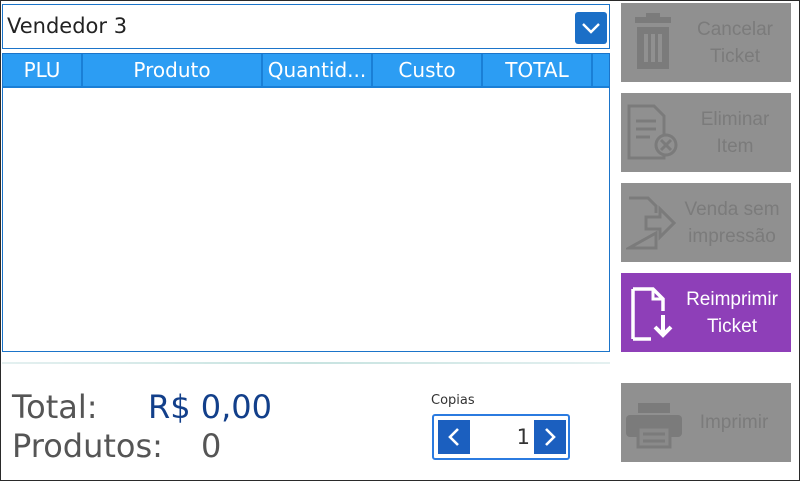  What do you see at coordinates (211, 446) in the screenshot?
I see `products-value: 0` at bounding box center [211, 446].